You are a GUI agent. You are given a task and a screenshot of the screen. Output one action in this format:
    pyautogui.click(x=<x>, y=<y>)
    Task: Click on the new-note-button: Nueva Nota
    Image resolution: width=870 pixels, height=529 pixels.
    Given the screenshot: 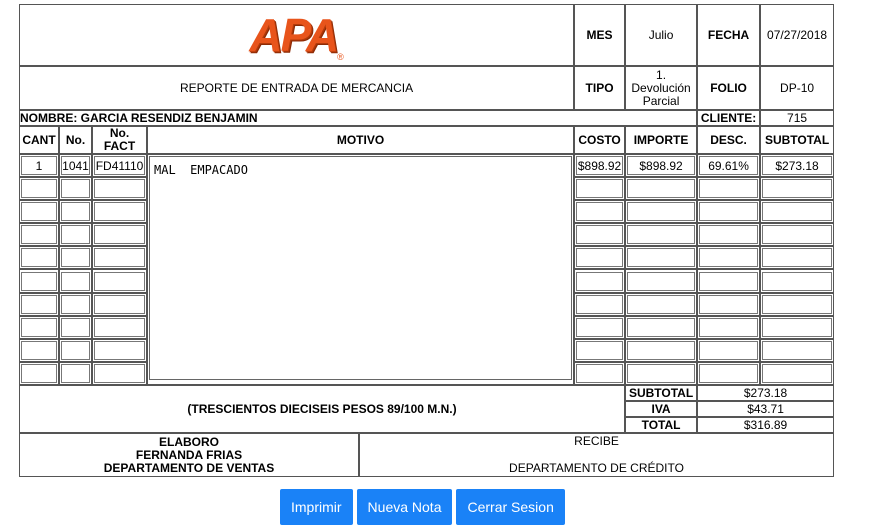 What is the action you would take?
    pyautogui.click(x=404, y=507)
    